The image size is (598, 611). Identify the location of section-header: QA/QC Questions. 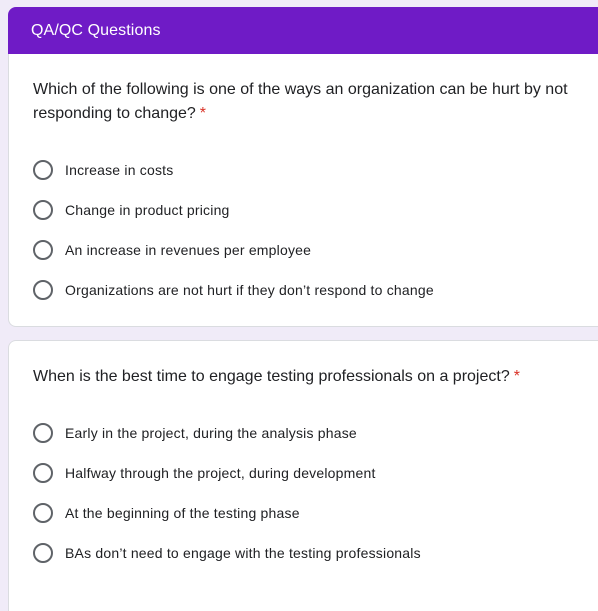
(303, 30).